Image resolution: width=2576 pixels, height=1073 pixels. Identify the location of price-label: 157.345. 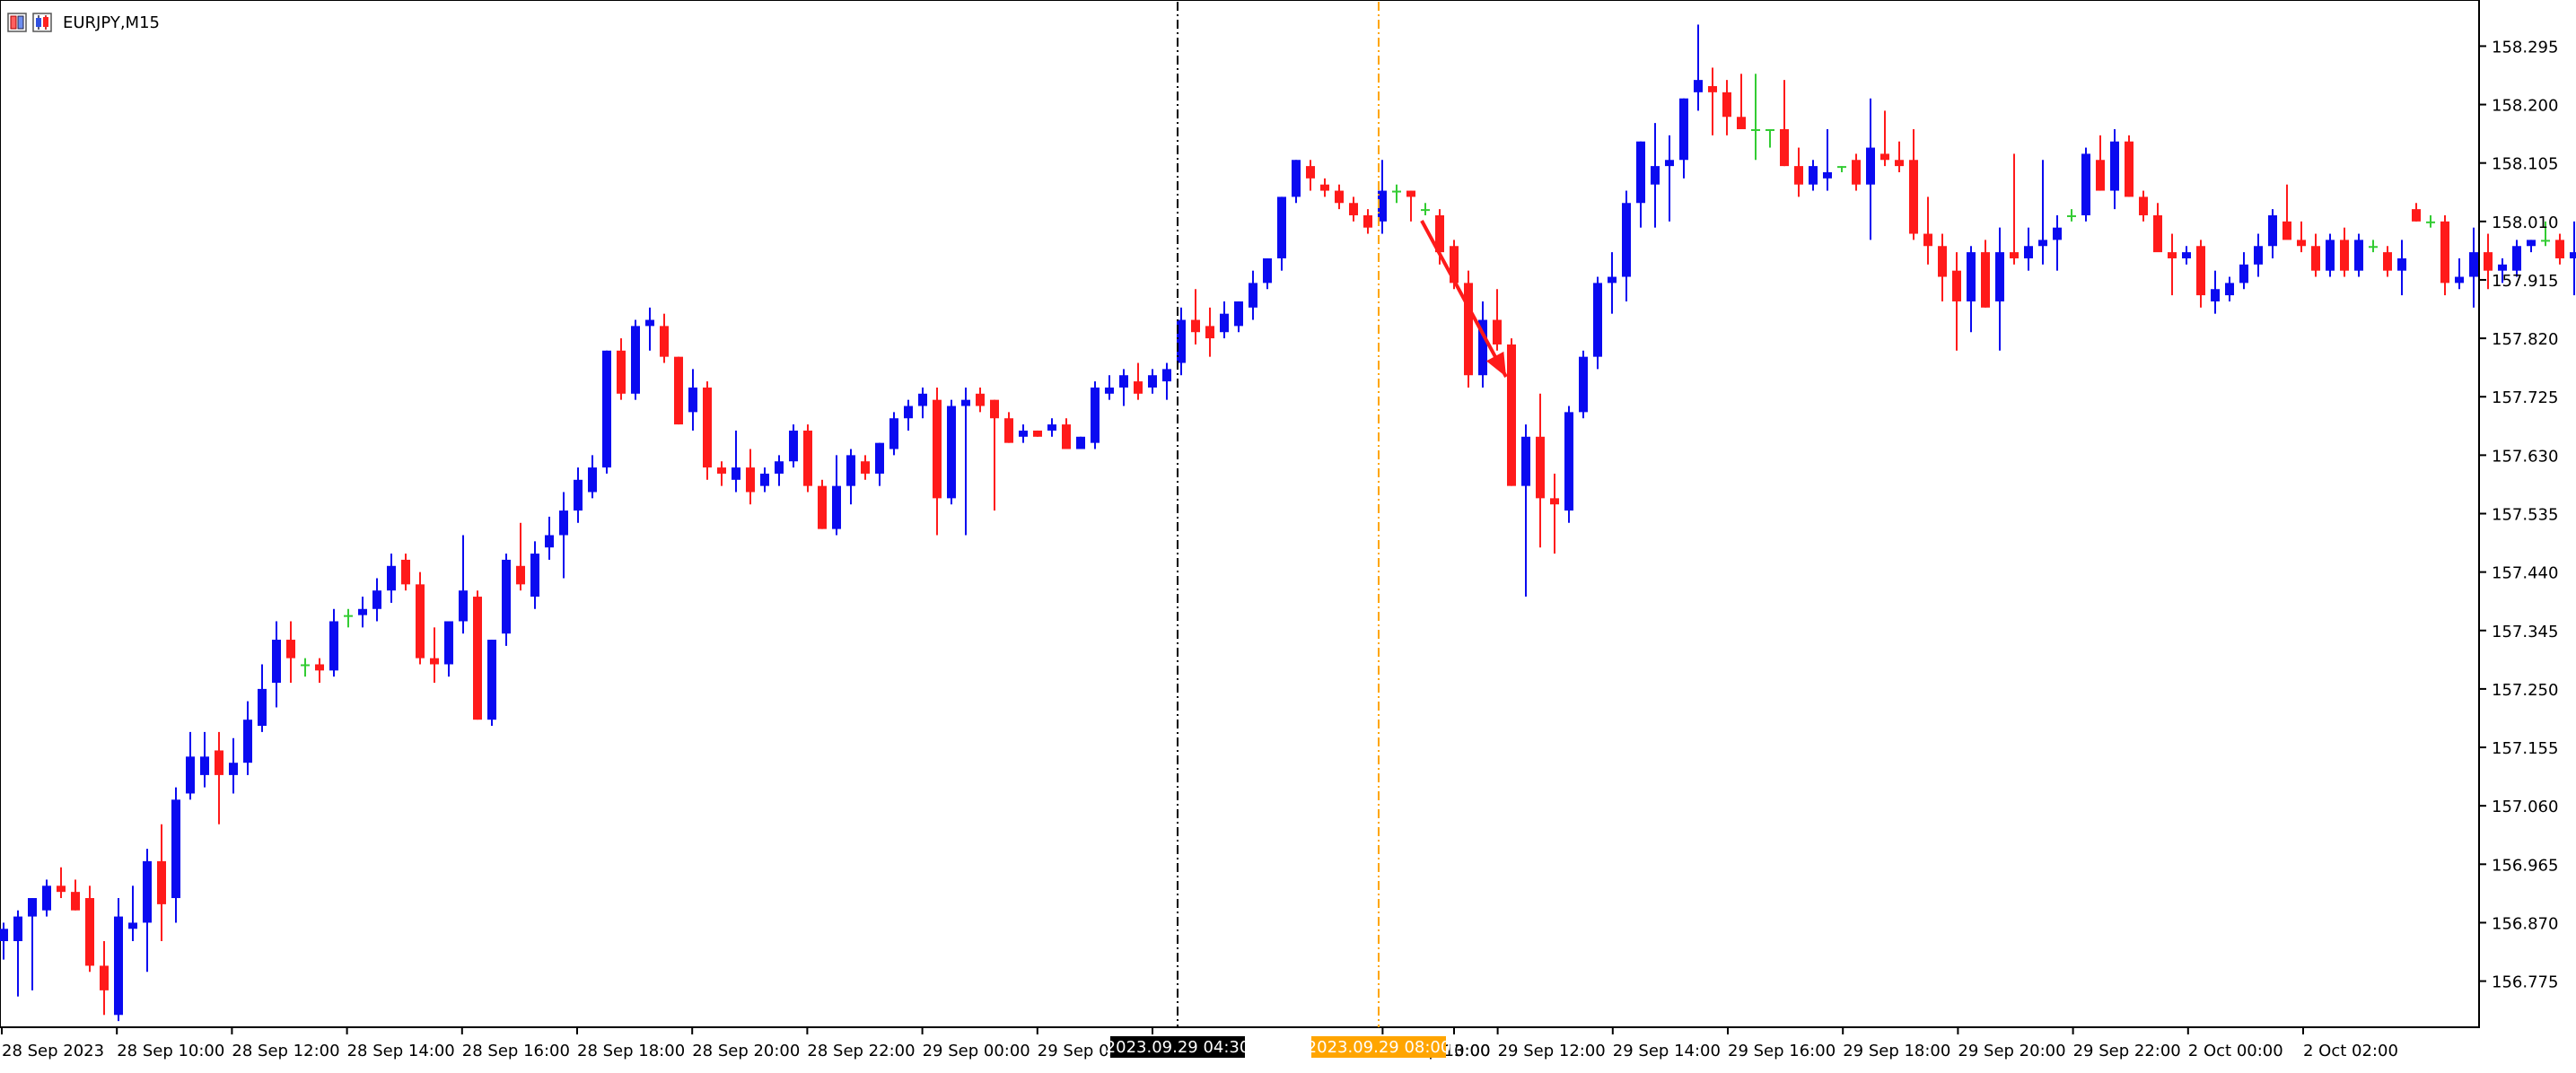
(2525, 632).